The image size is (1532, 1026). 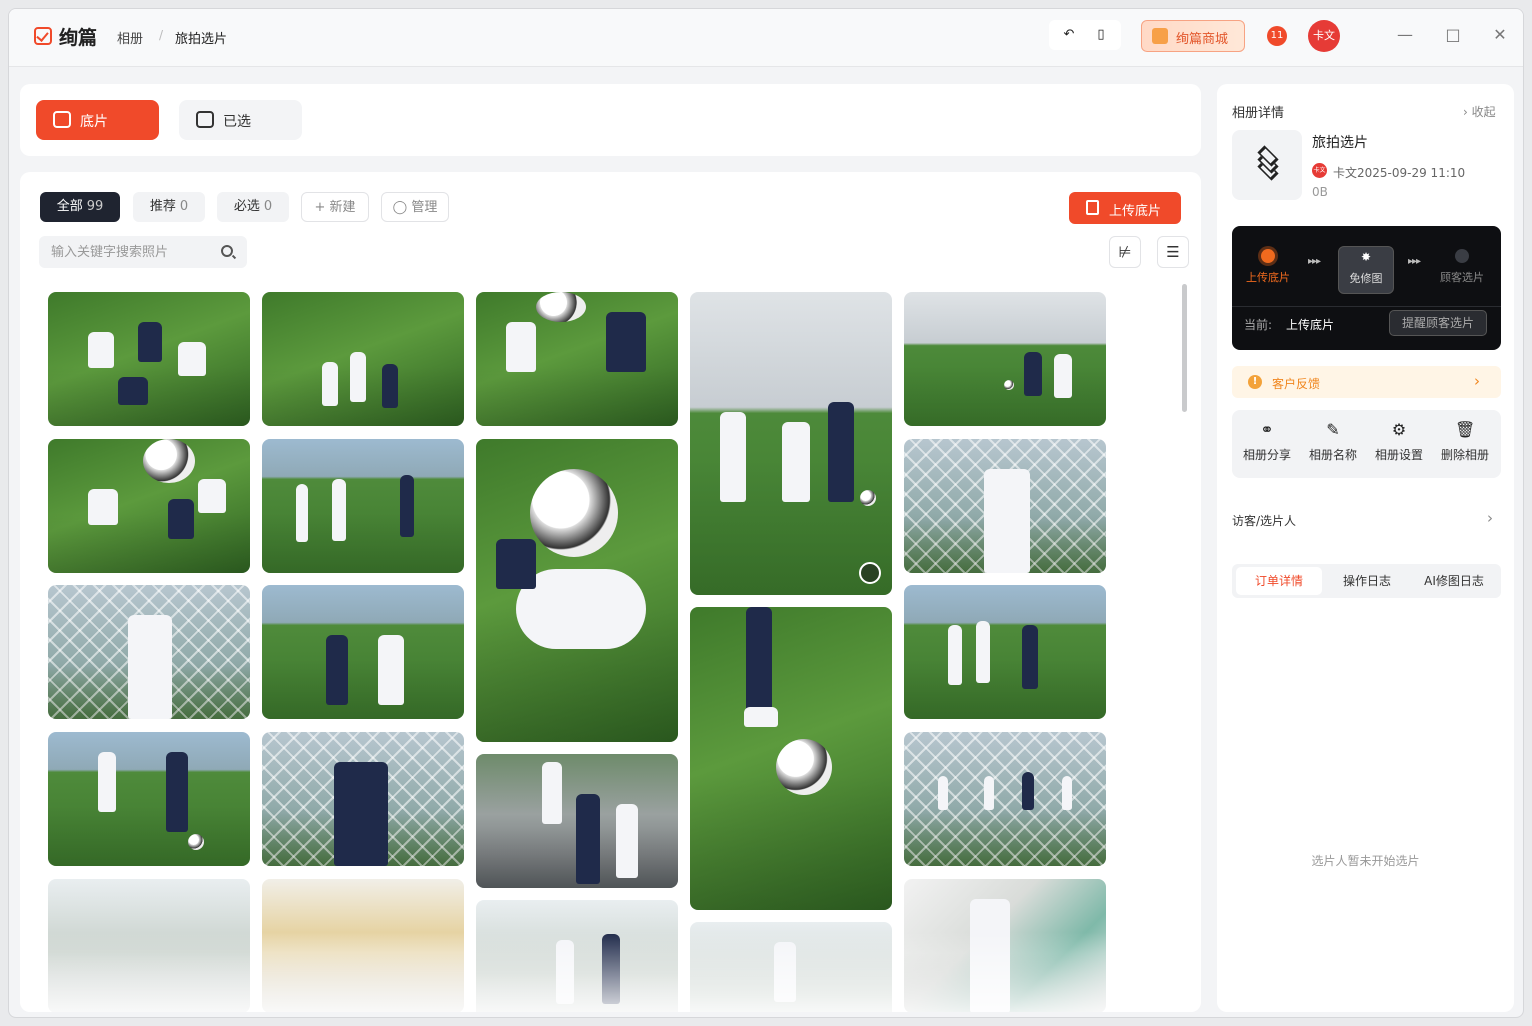 I want to click on filter-required: 必选 0, so click(x=253, y=207).